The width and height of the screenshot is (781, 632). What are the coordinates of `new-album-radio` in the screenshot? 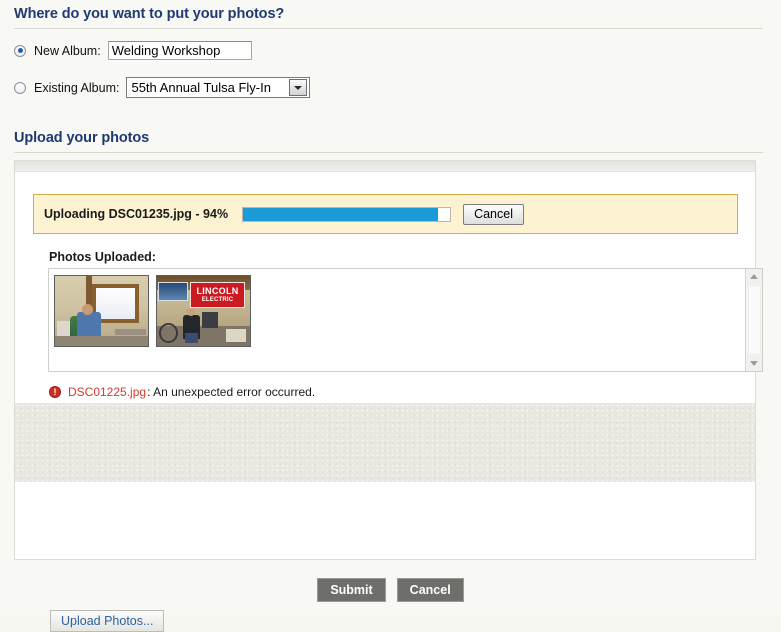 It's located at (20, 50).